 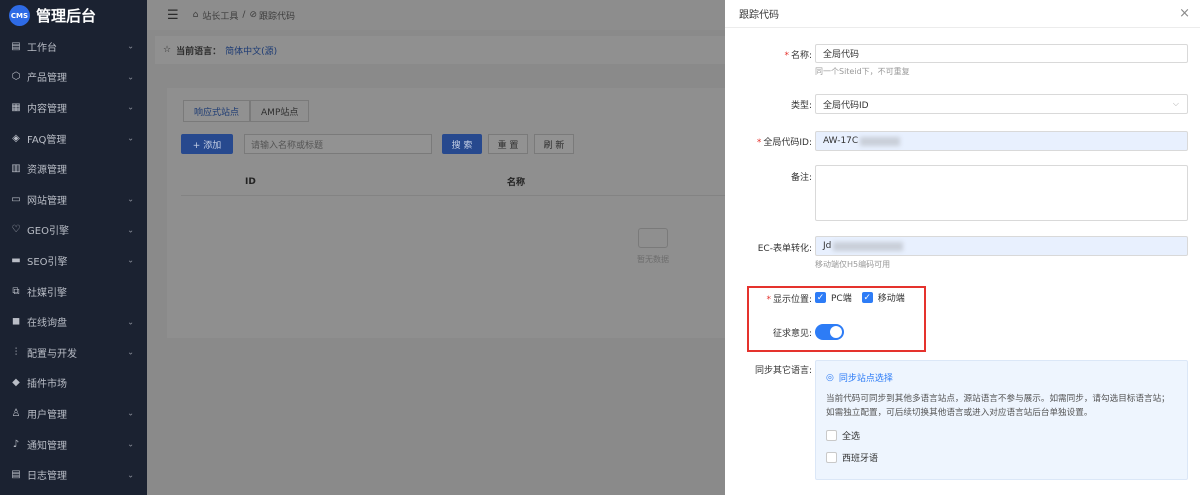 I want to click on sidebar-item-label: 日志管理, so click(x=47, y=477).